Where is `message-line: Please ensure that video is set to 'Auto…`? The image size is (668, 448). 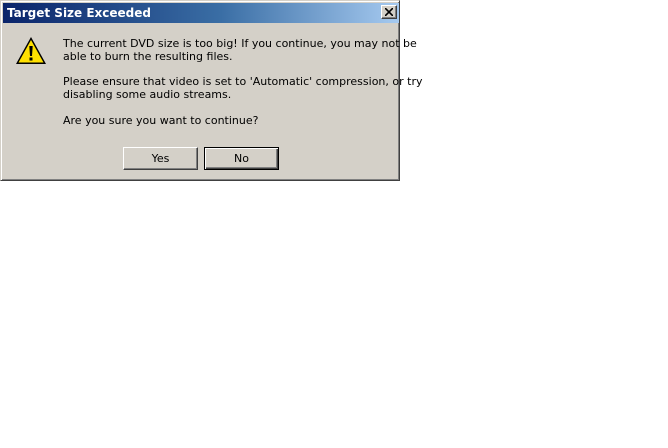
message-line: Please ensure that video is set to 'Auto… is located at coordinates (243, 81).